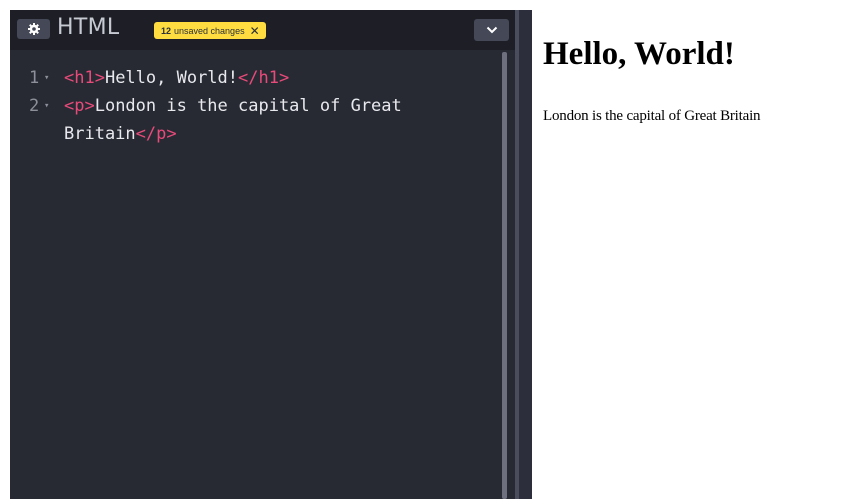 This screenshot has height=499, width=847. Describe the element at coordinates (652, 116) in the screenshot. I see `preview-paragraph: London is the capital of Great Britain` at that location.